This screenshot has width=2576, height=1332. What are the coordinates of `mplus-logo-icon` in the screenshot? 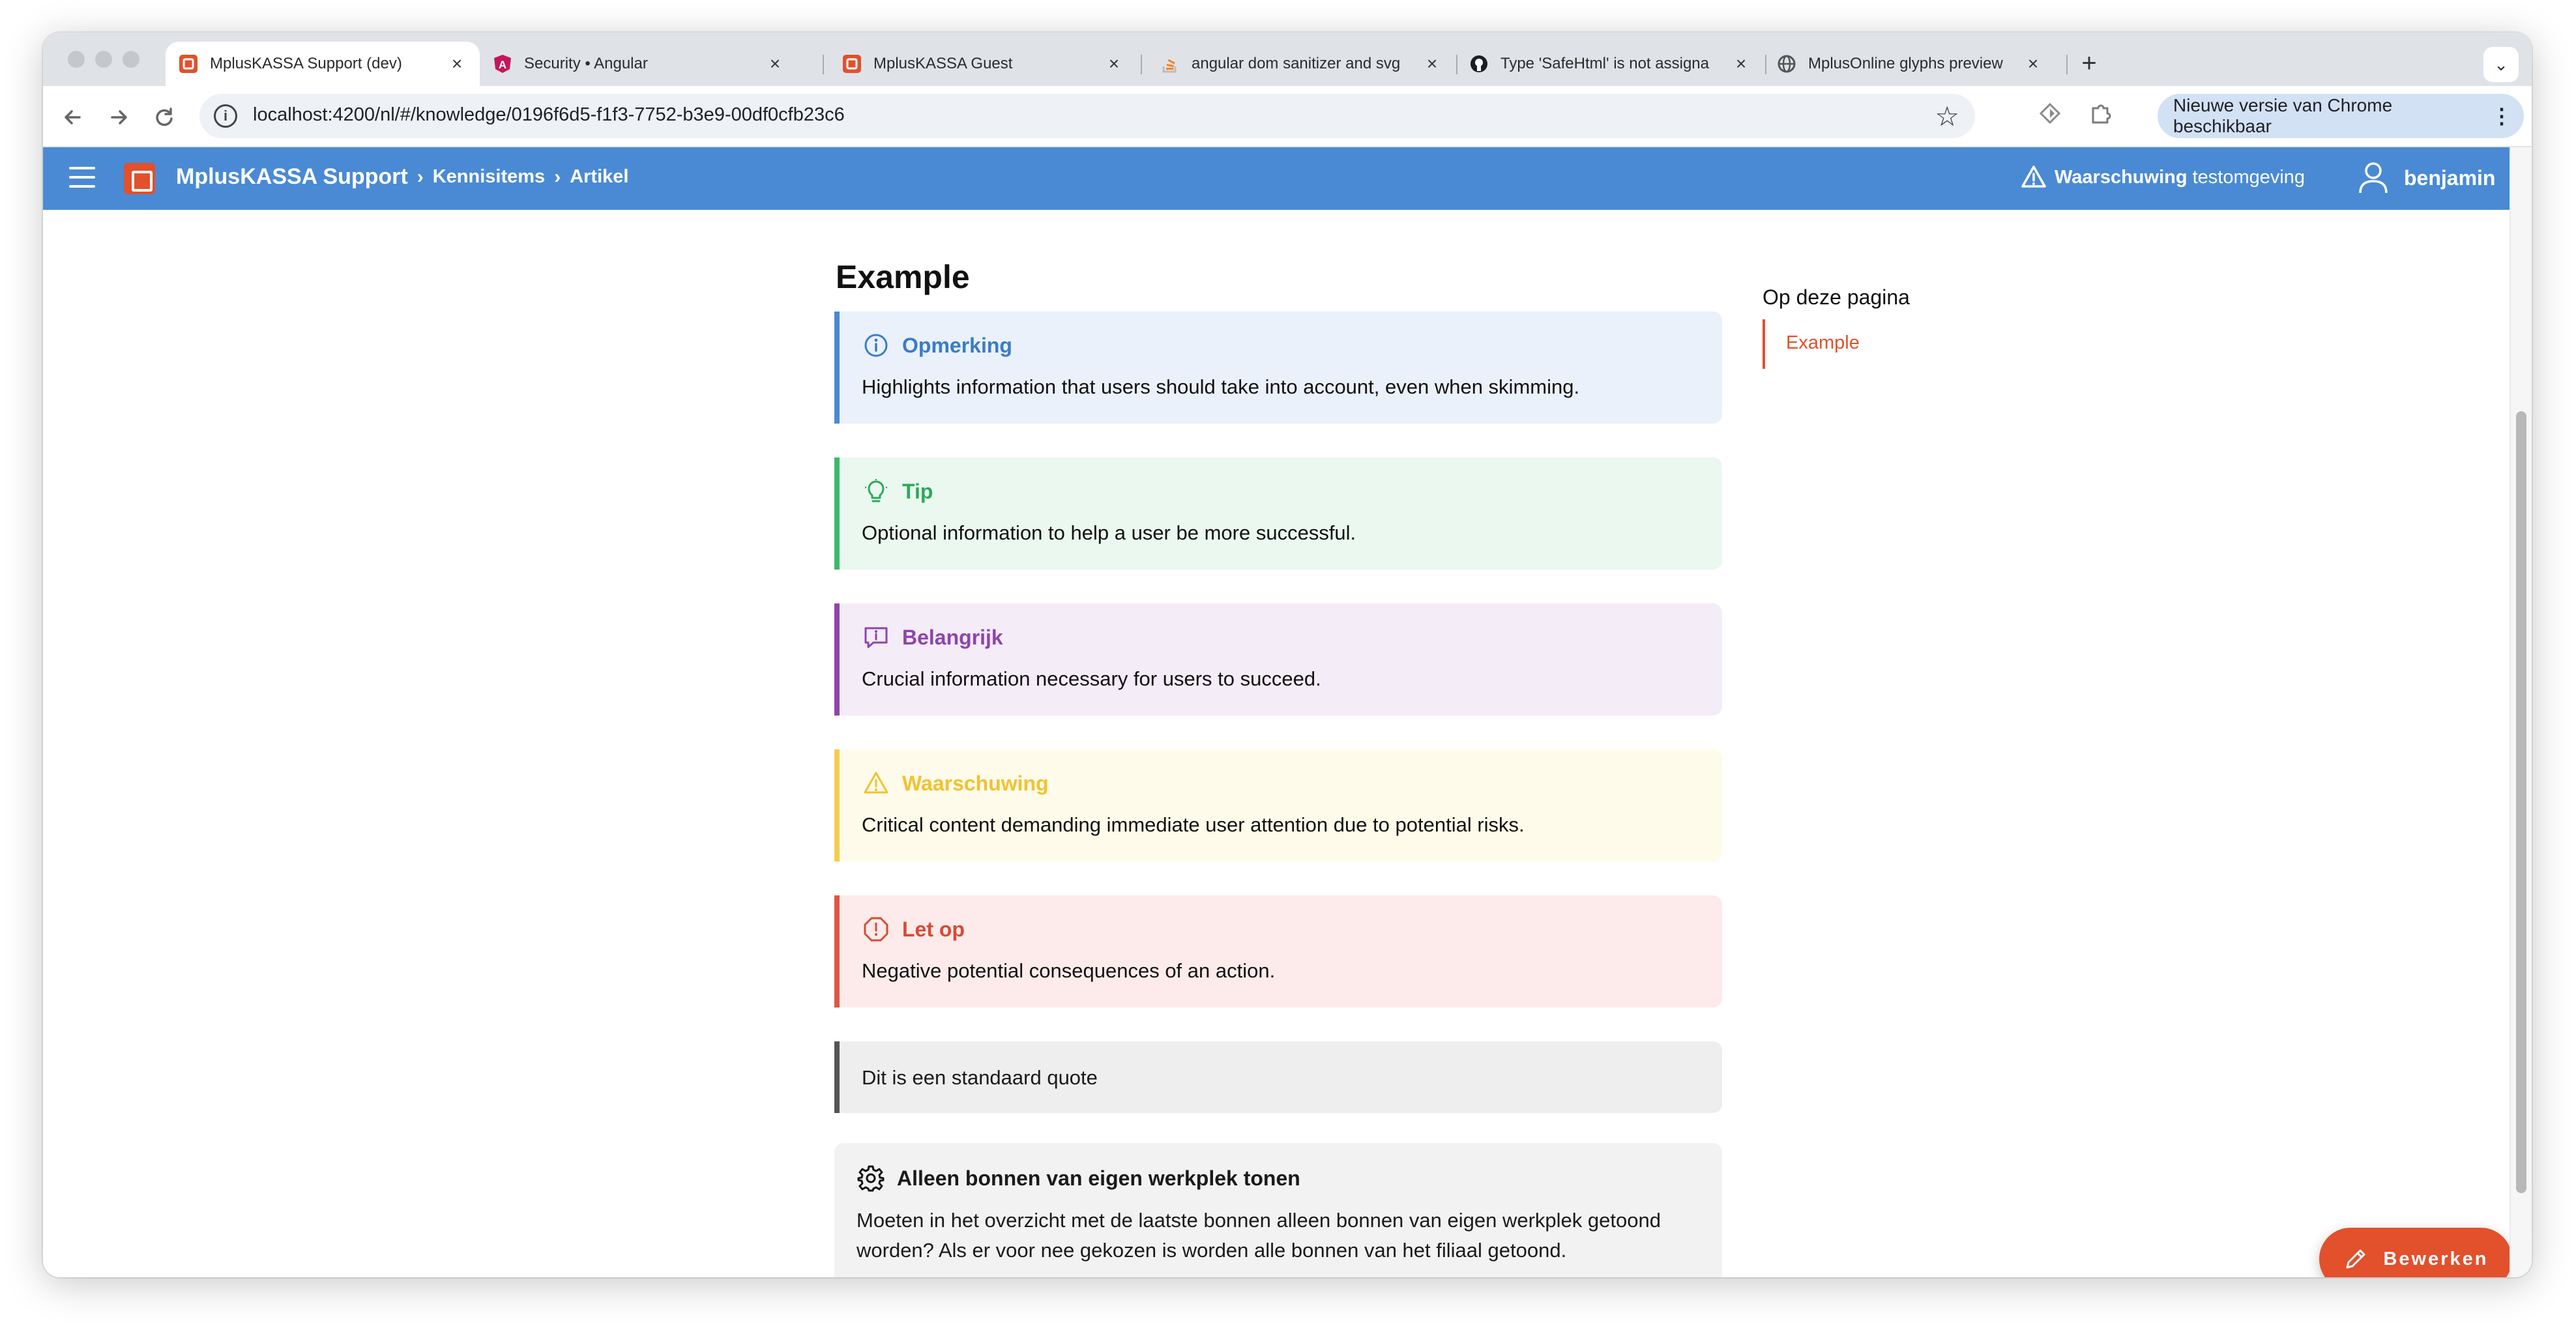 It's located at (139, 178).